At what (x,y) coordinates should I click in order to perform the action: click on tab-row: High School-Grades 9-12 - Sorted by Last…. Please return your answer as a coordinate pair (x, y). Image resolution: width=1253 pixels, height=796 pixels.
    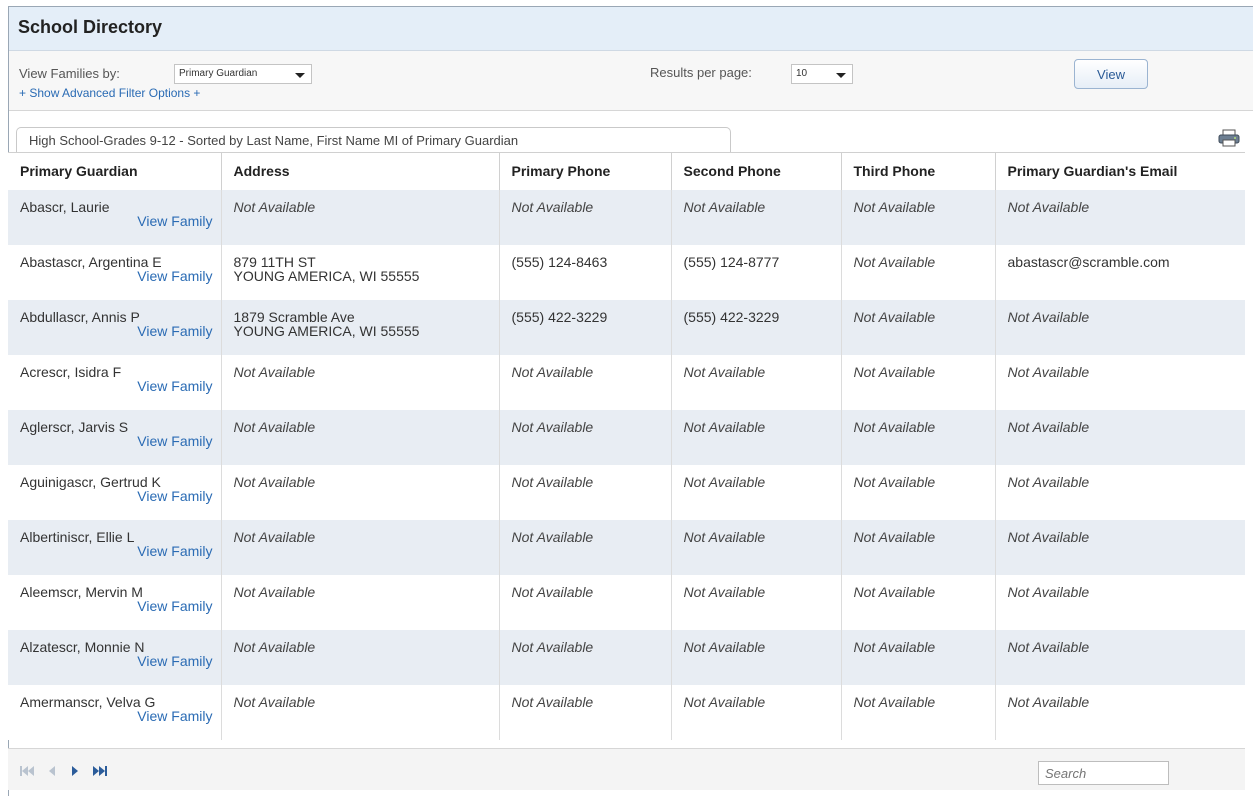
    Looking at the image, I should click on (631, 132).